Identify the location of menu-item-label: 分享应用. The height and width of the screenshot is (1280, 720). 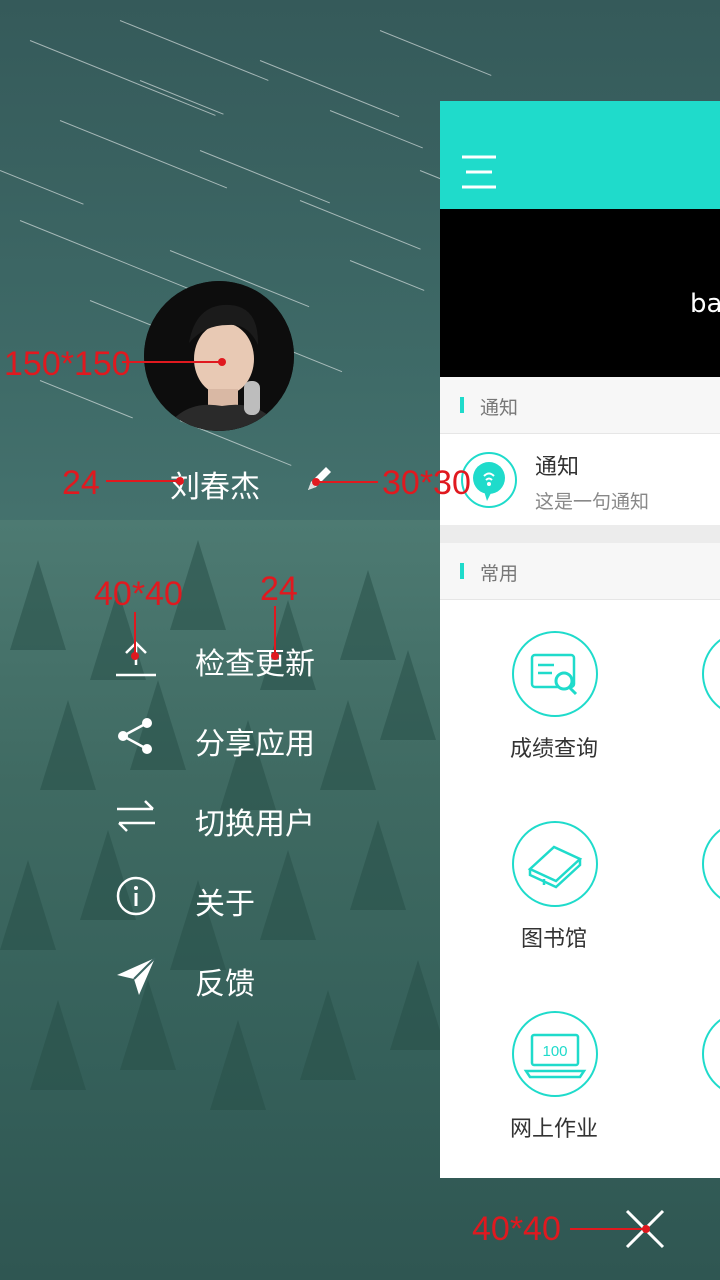
(255, 744).